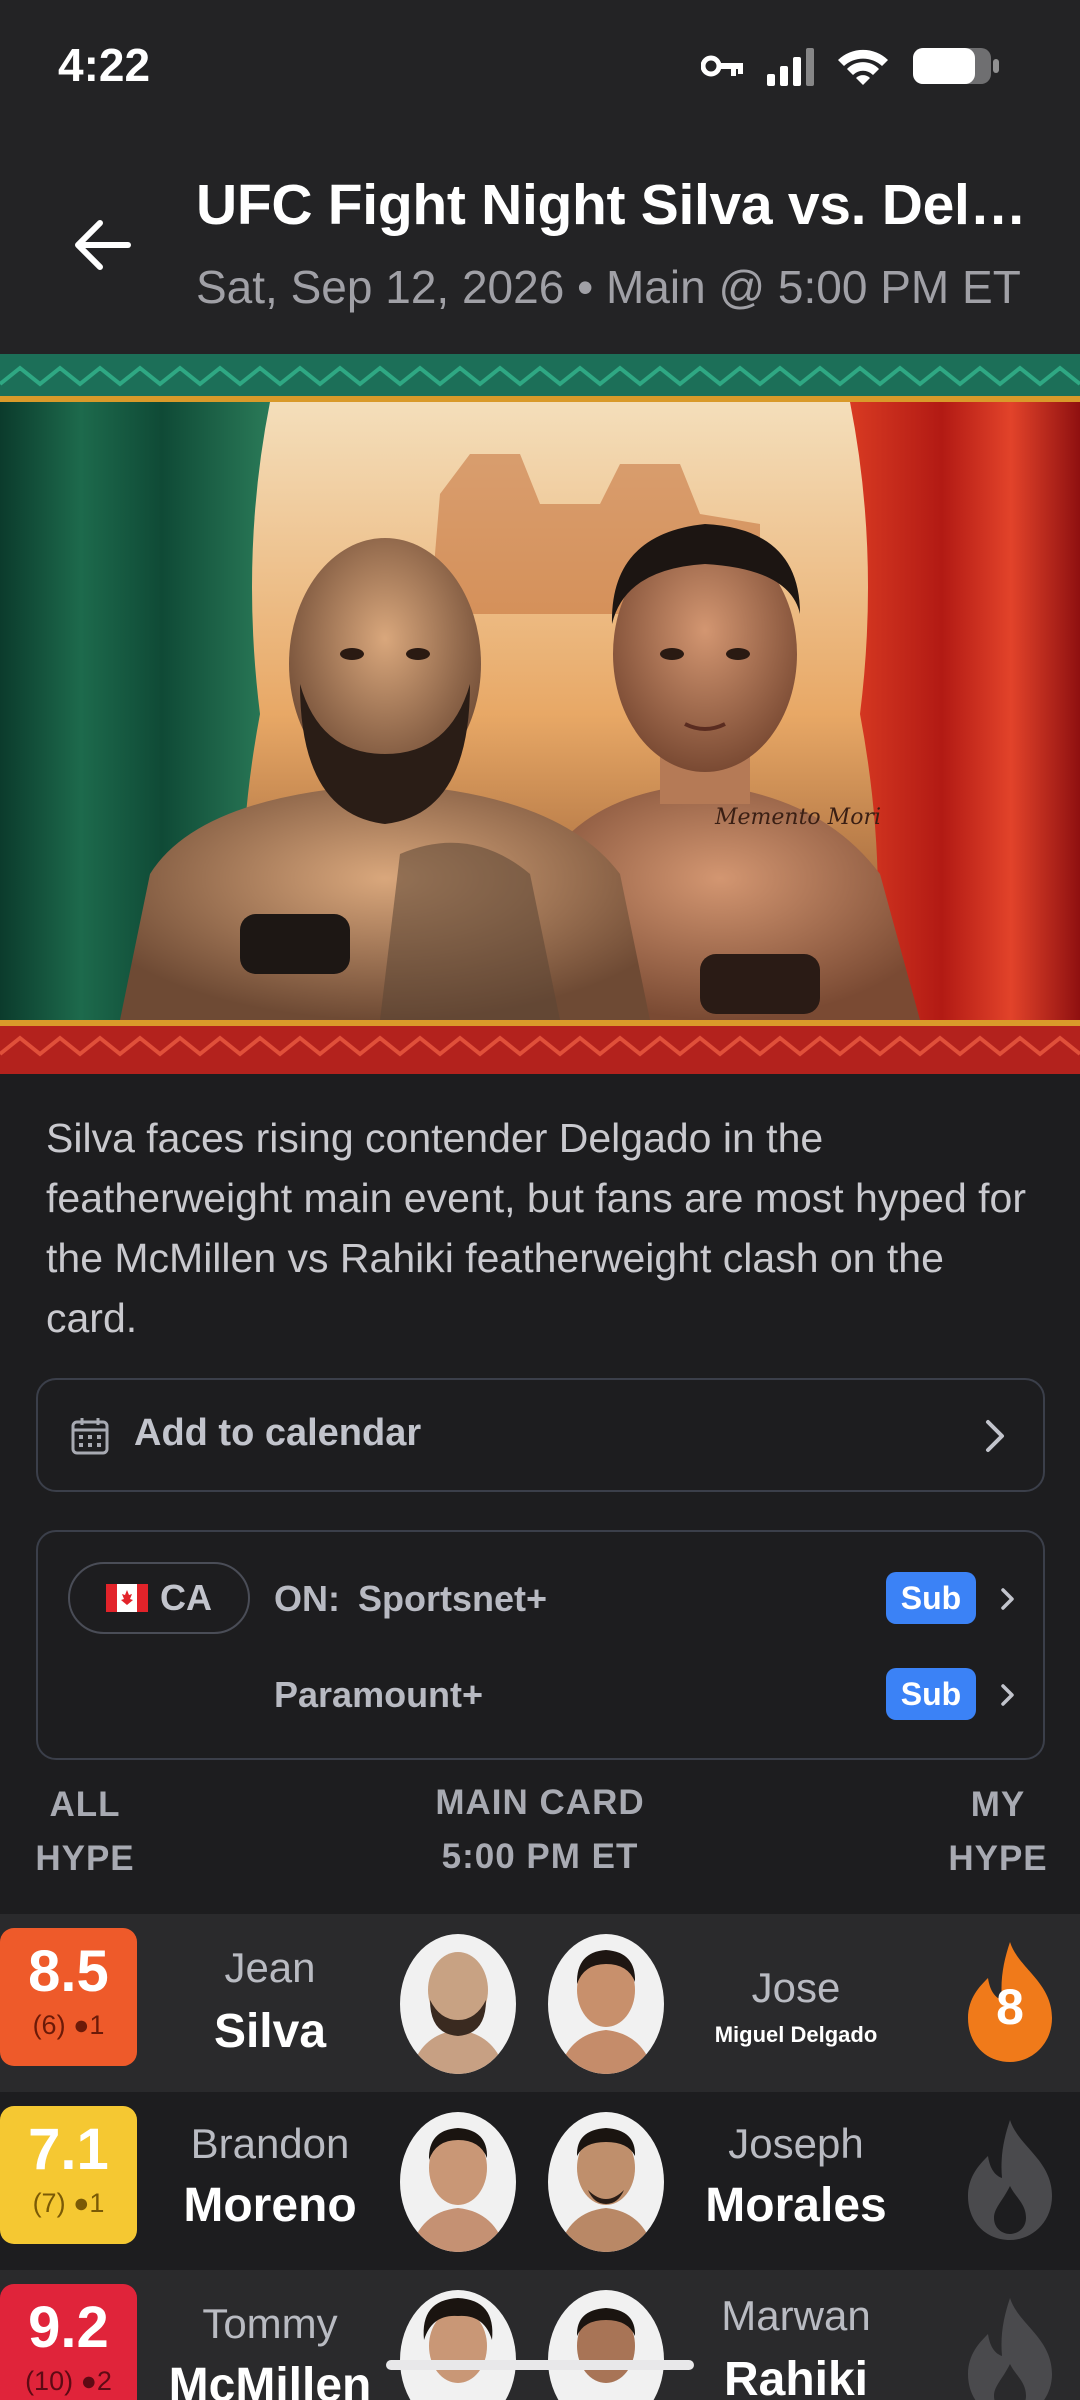 The width and height of the screenshot is (1080, 2400). I want to click on status-icons, so click(850, 66).